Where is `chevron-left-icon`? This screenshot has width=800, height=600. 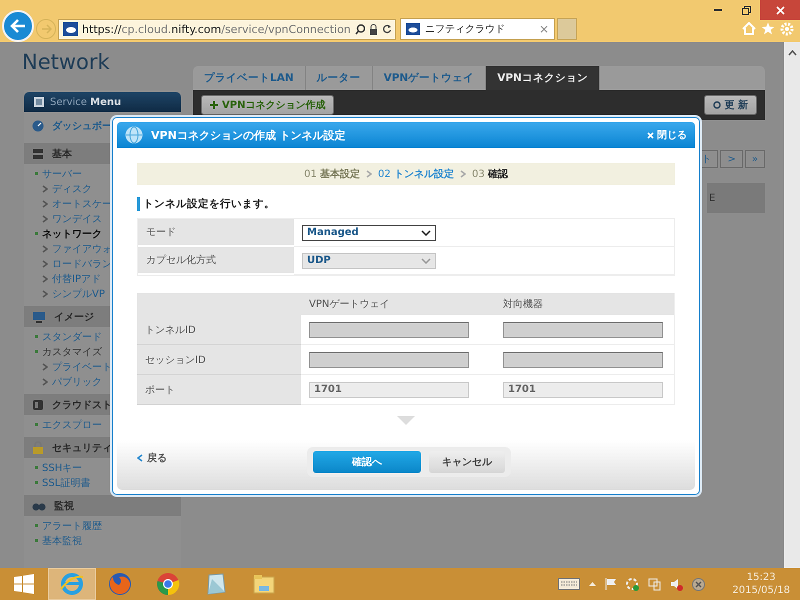
chevron-left-icon is located at coordinates (140, 458).